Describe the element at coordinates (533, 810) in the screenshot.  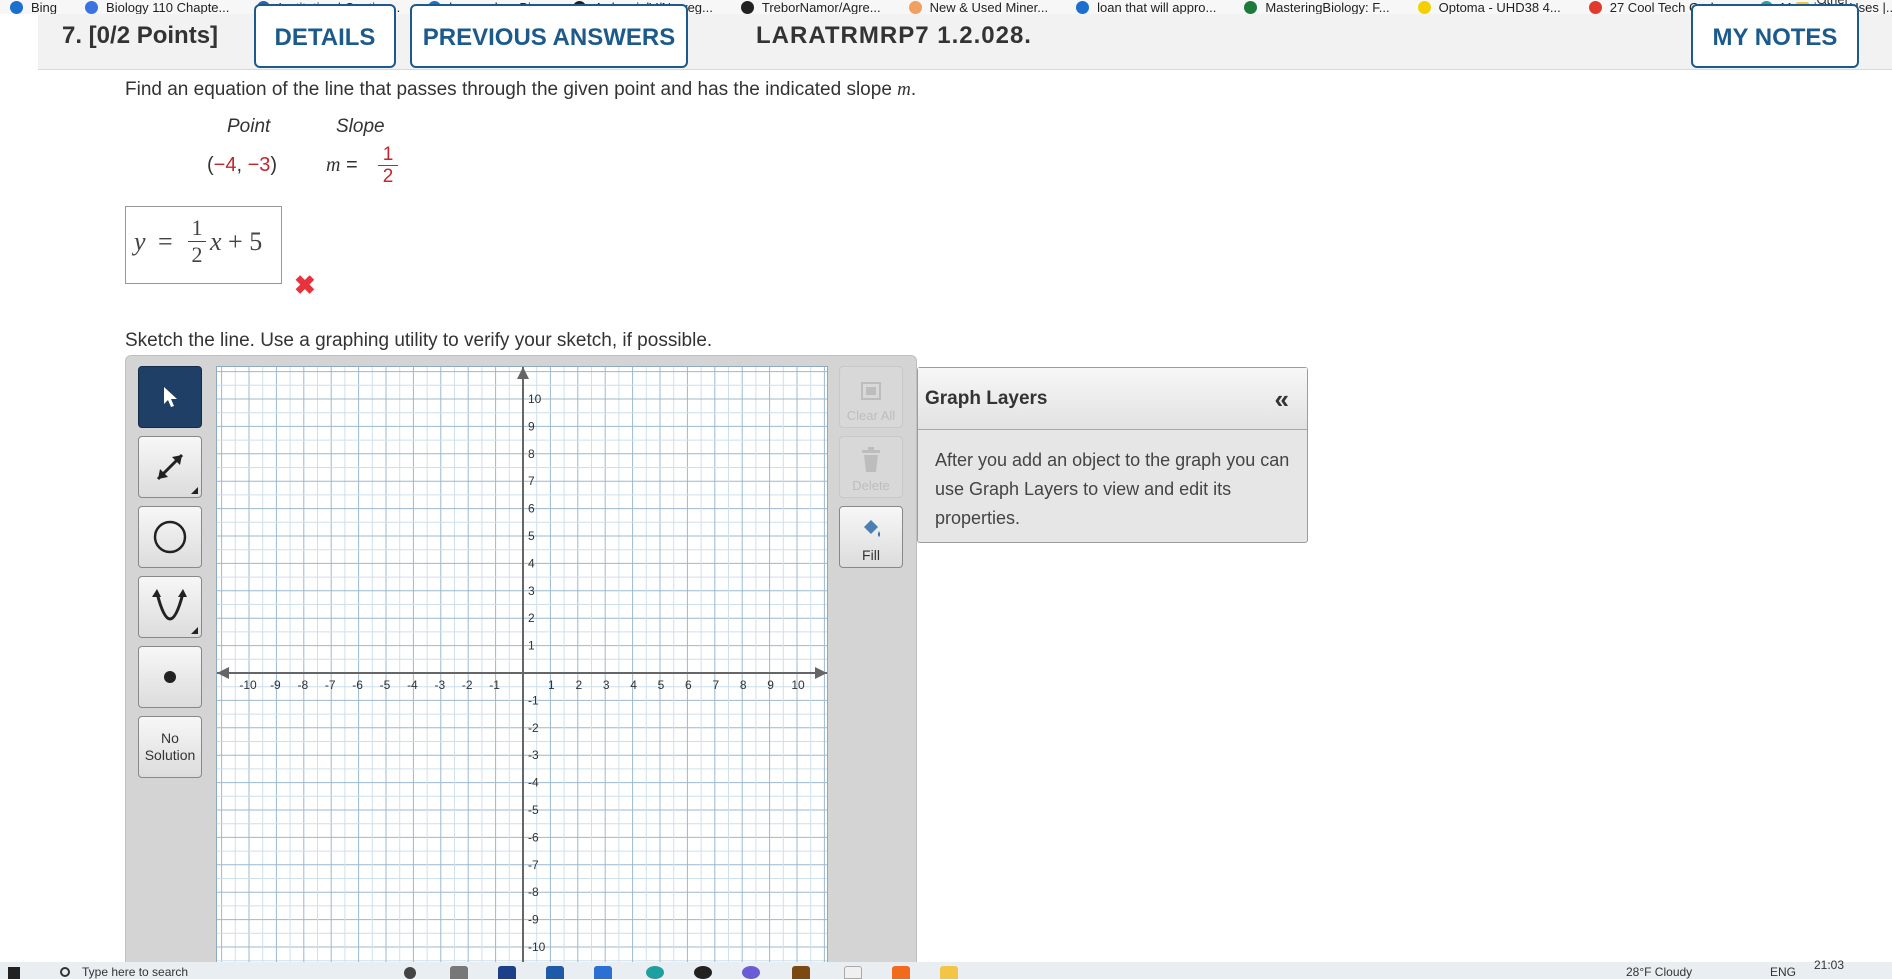
I see `y-tick-label: -5` at that location.